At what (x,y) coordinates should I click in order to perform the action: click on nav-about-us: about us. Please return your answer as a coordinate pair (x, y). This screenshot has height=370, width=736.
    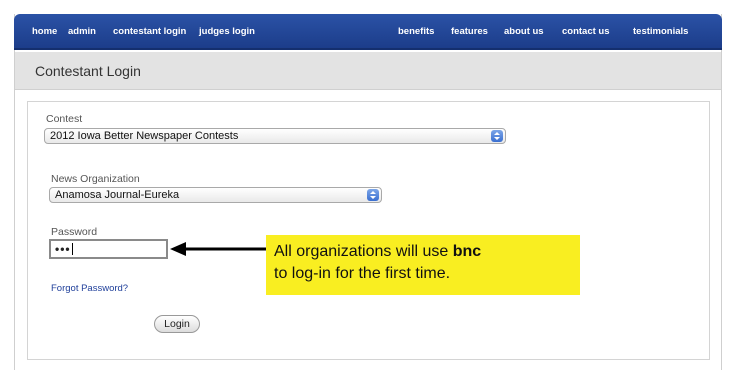
    Looking at the image, I should click on (524, 31).